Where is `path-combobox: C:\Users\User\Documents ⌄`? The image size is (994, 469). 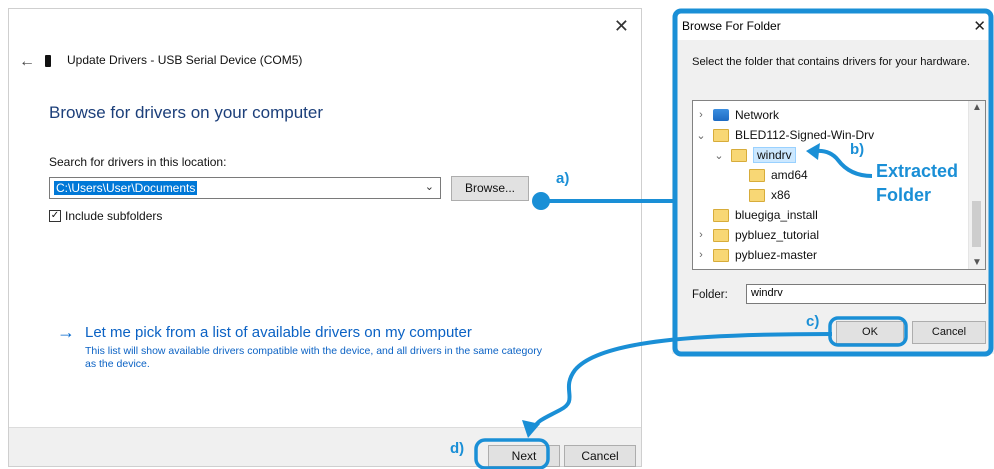 path-combobox: C:\Users\User\Documents ⌄ is located at coordinates (245, 188).